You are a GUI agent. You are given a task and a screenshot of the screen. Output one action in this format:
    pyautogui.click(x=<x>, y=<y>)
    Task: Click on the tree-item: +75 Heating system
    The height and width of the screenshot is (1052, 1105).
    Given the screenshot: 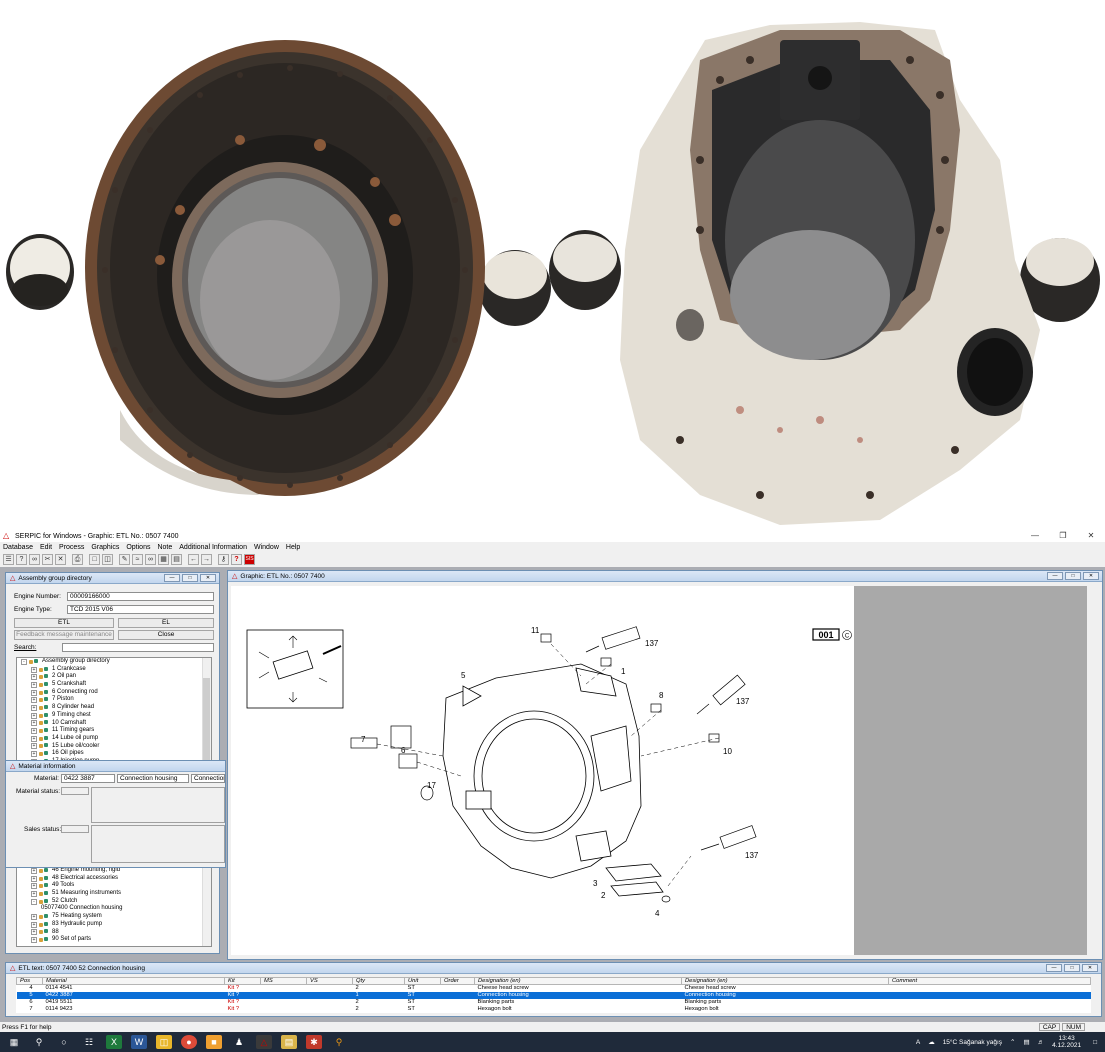 What is the action you would take?
    pyautogui.click(x=112, y=917)
    